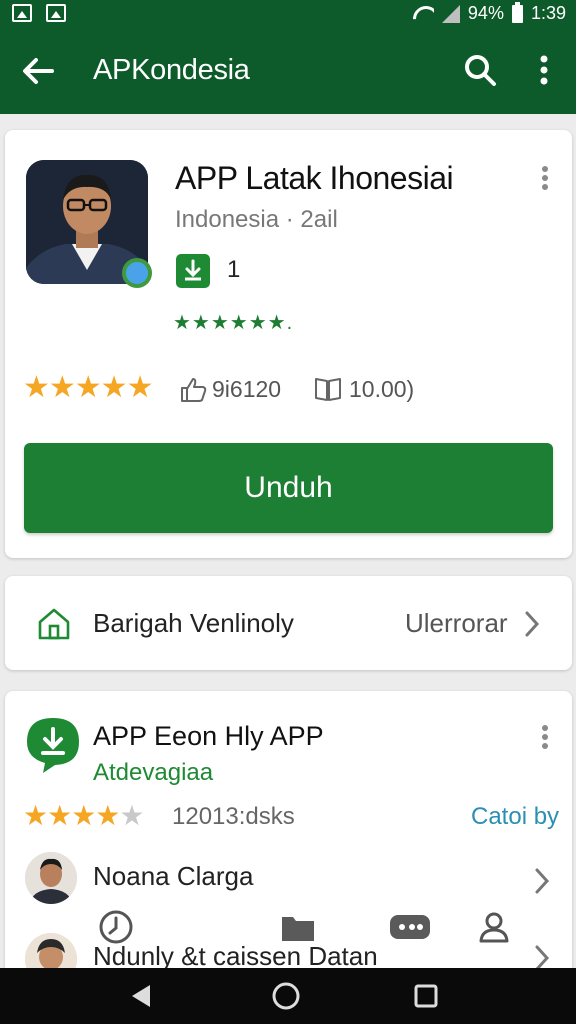  Describe the element at coordinates (382, 388) in the screenshot. I see `reviews-count: 10.00)` at that location.